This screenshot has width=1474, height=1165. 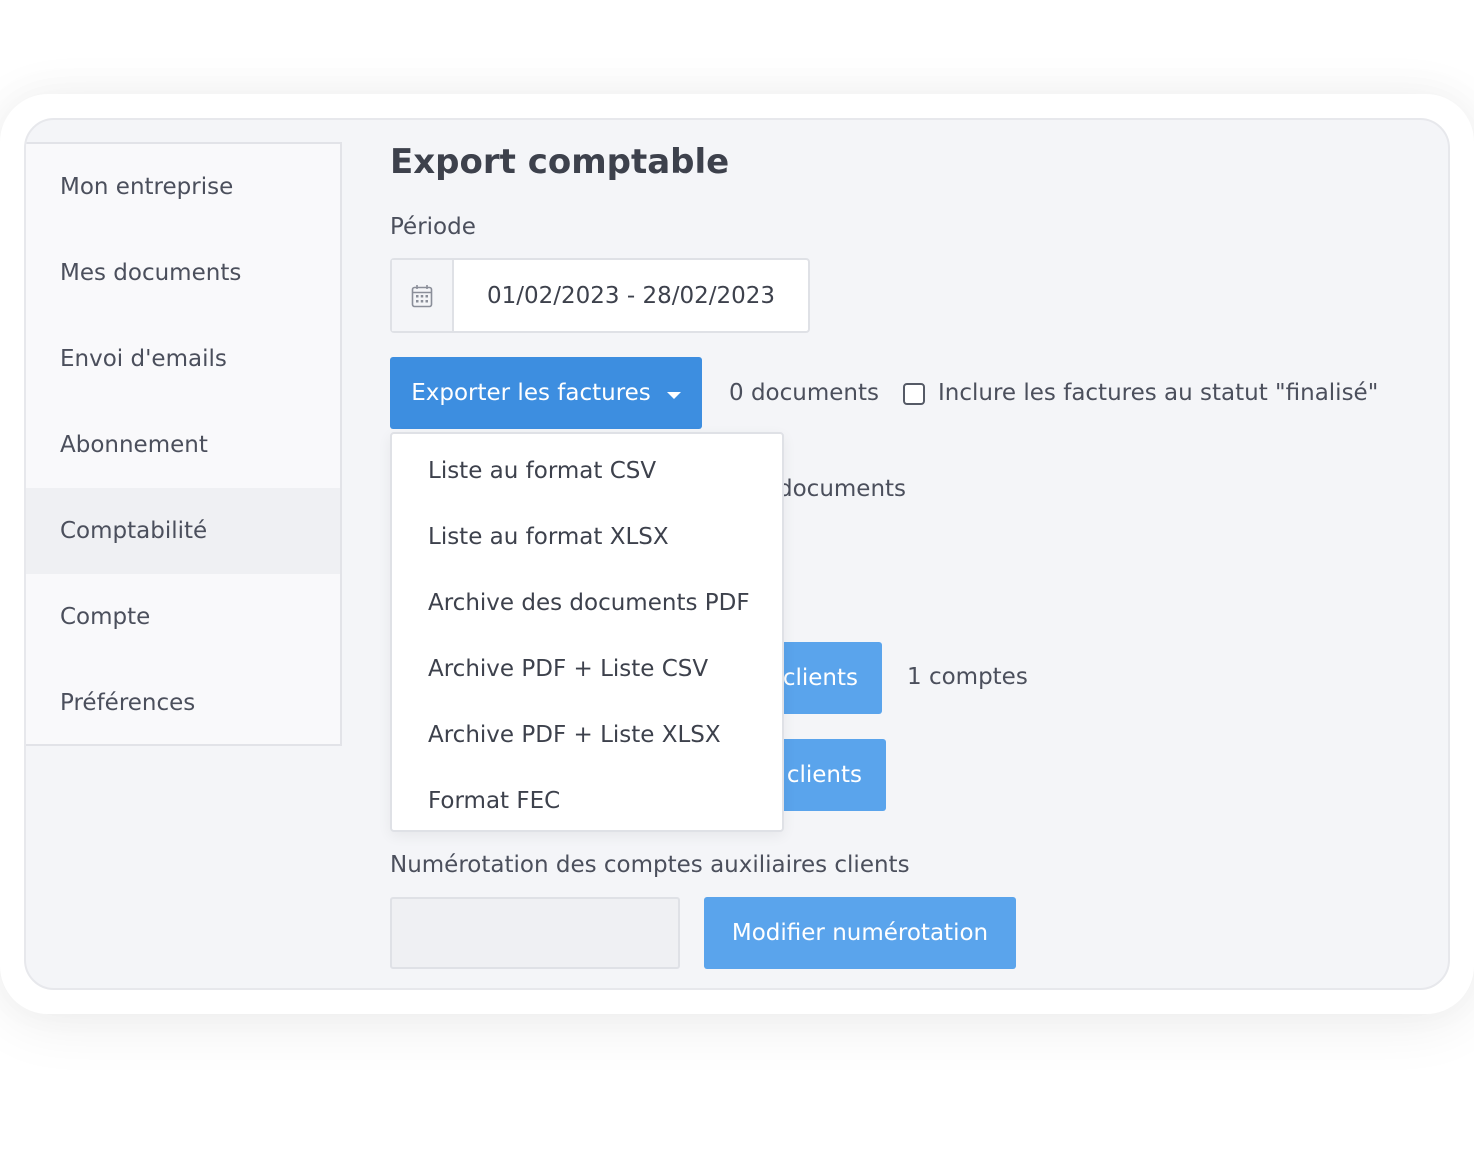 I want to click on sidebar-item-label: Compte, so click(x=105, y=617).